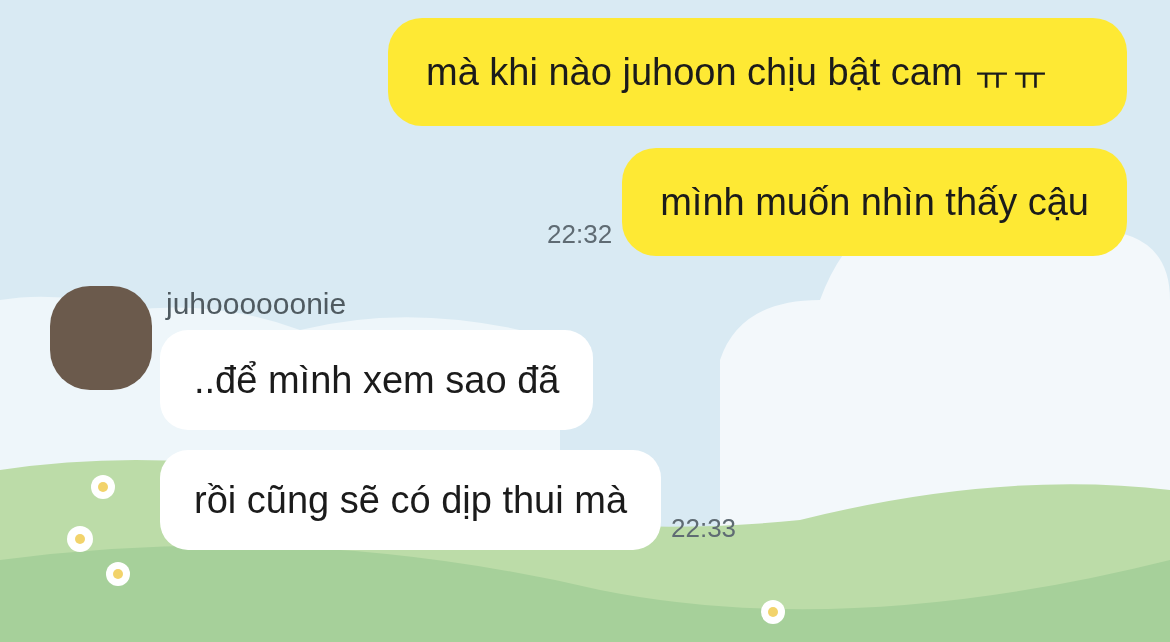  What do you see at coordinates (757, 72) in the screenshot?
I see `message-bubble: mà khi nào juhoon chịu bật cam ㅠㅠ` at bounding box center [757, 72].